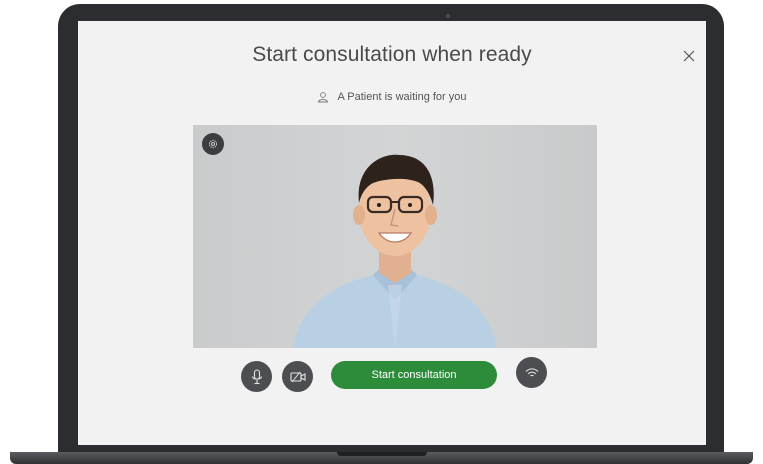 The height and width of the screenshot is (464, 763). I want to click on network-status-button, so click(531, 372).